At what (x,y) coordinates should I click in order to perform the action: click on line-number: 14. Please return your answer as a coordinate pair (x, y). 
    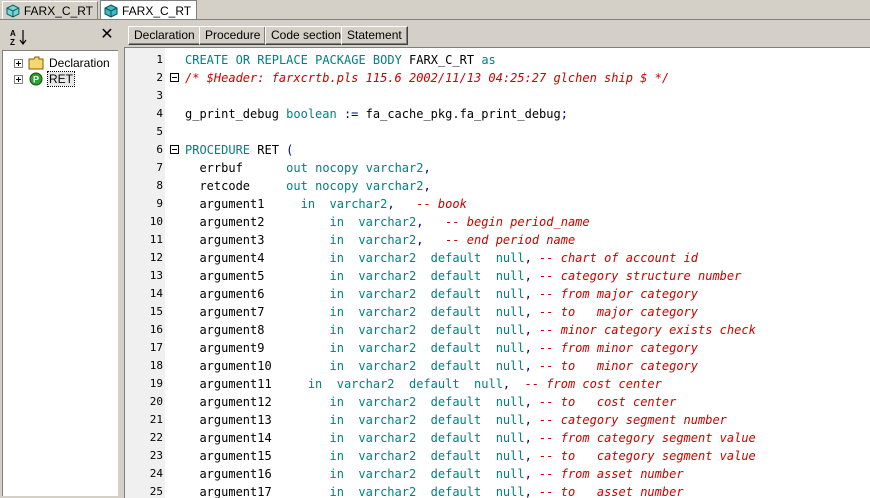
    Looking at the image, I should click on (156, 293).